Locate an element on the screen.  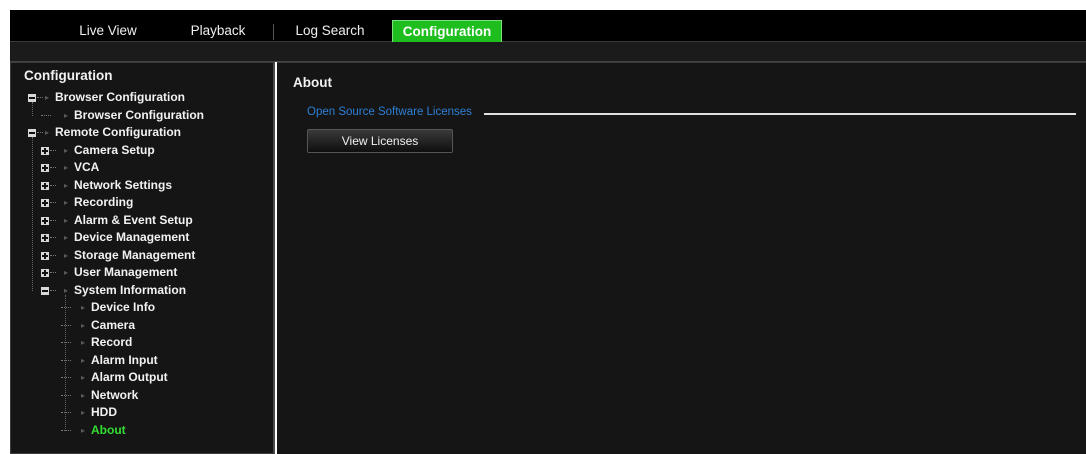
tree-item-label: Device Info is located at coordinates (123, 307).